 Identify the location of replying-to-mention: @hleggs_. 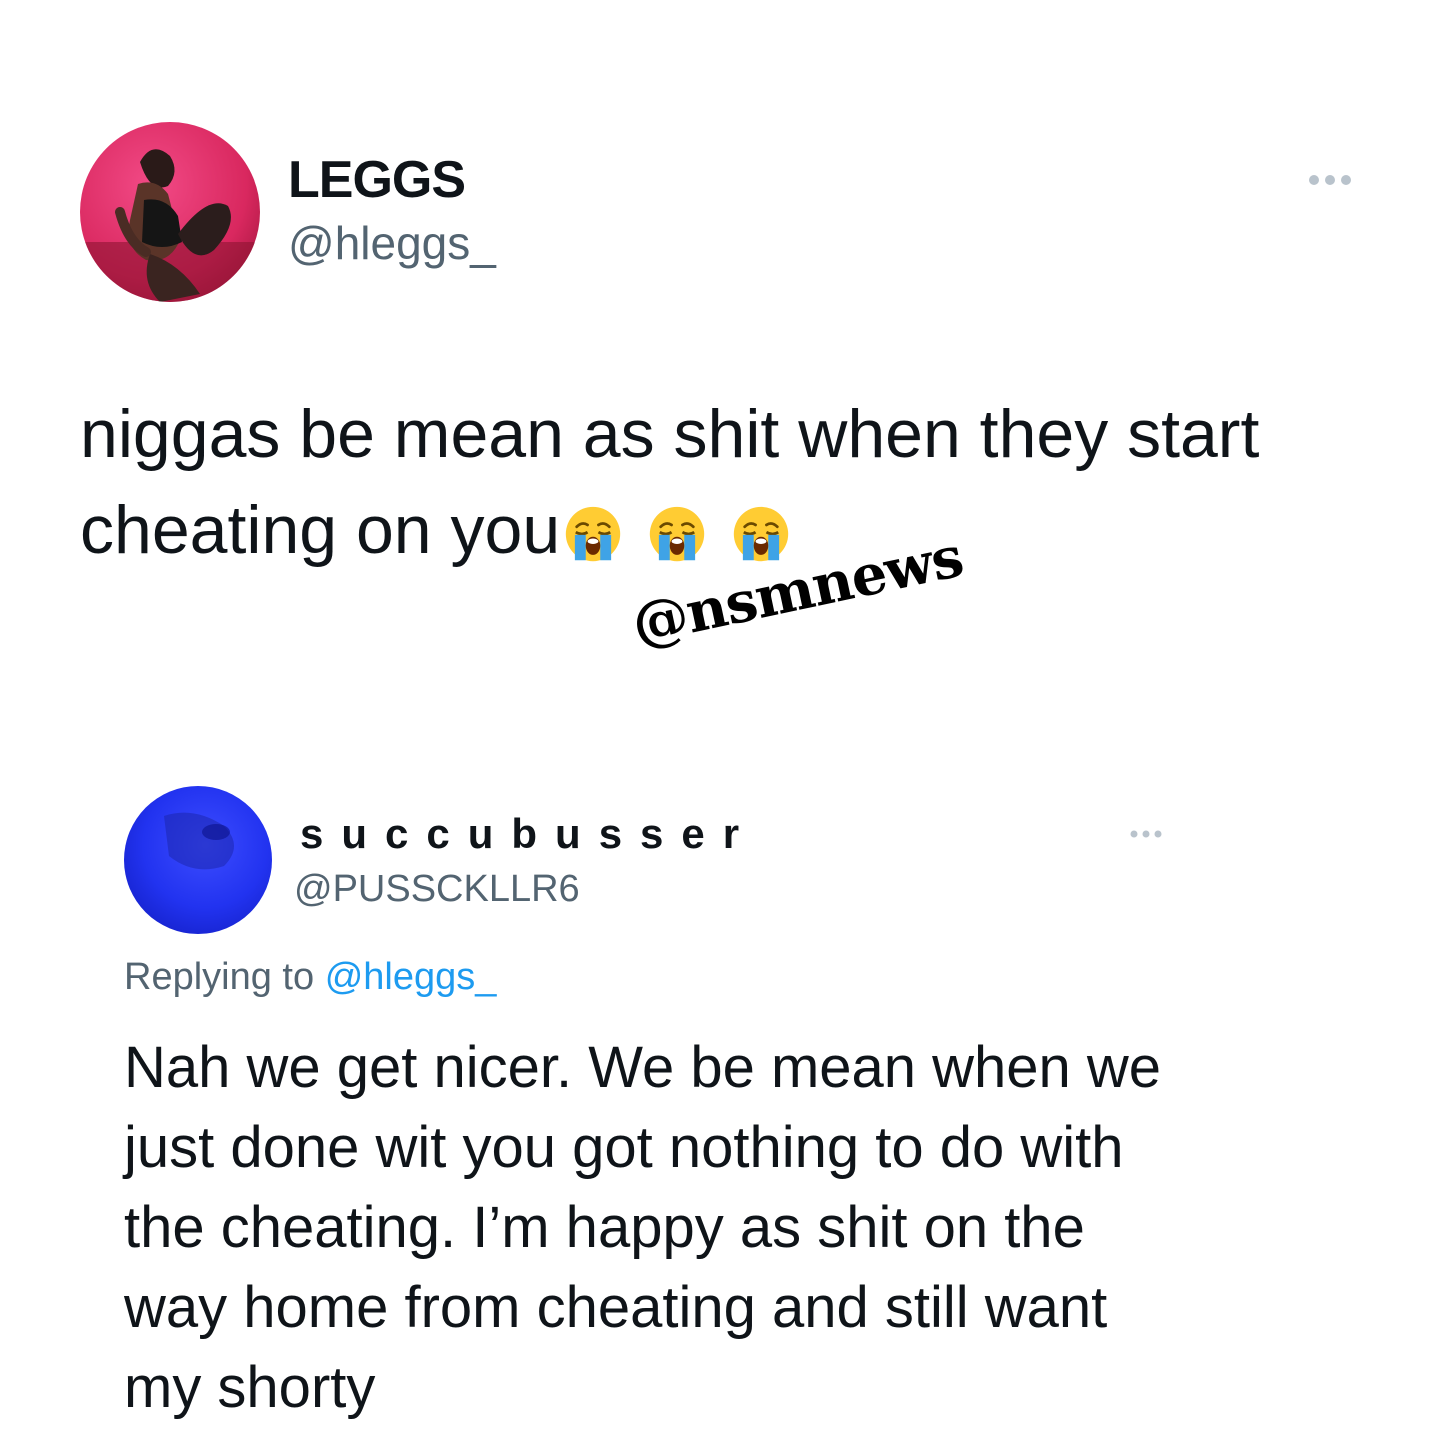
(411, 977).